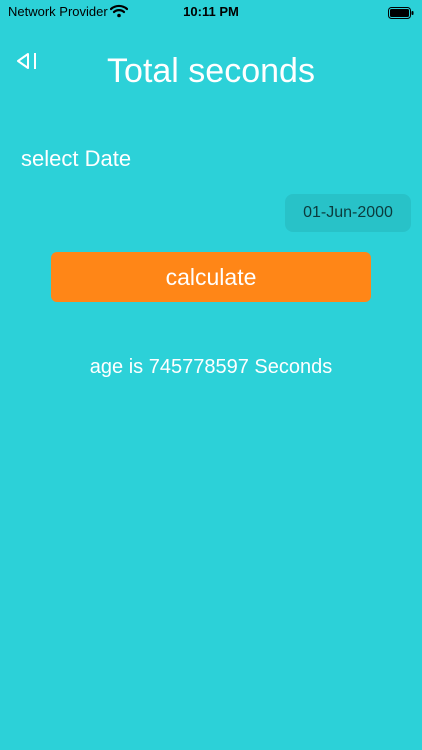  I want to click on status-time: 10:11 PM, so click(211, 11).